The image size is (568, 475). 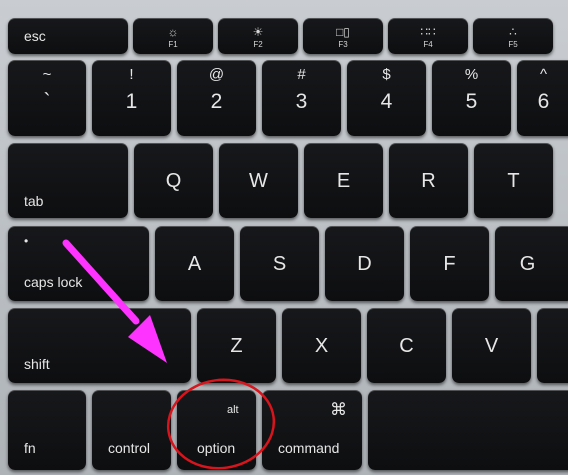 What do you see at coordinates (68, 36) in the screenshot?
I see `esc-key: esc` at bounding box center [68, 36].